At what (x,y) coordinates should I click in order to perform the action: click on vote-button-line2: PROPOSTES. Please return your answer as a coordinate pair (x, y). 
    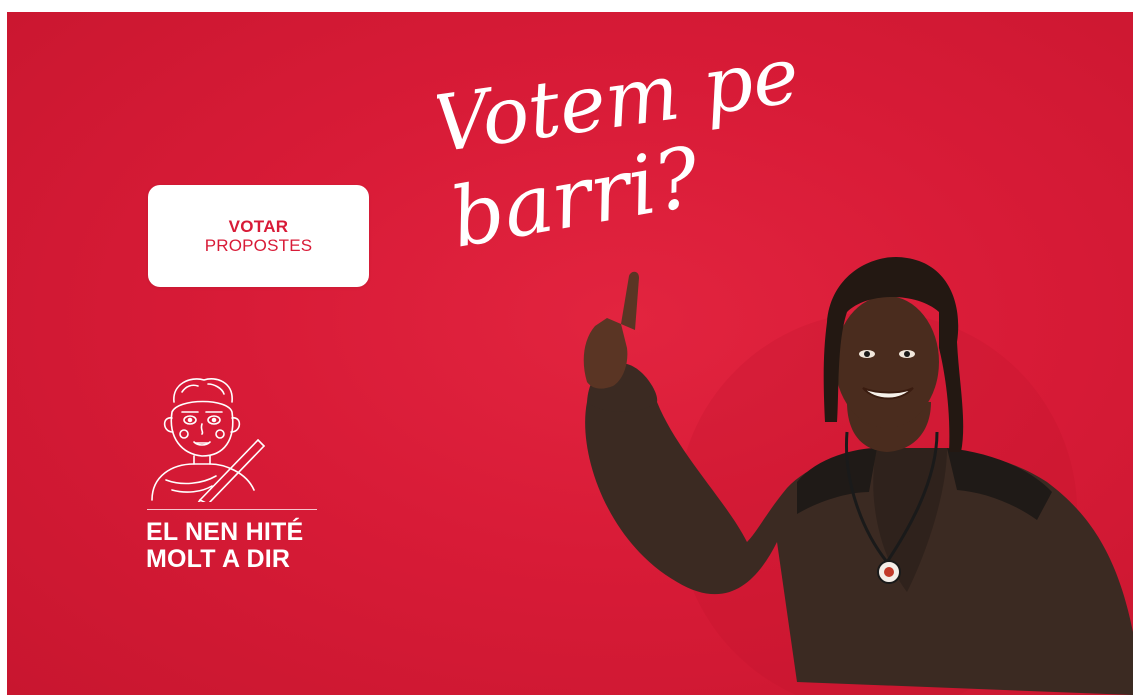
    Looking at the image, I should click on (258, 245).